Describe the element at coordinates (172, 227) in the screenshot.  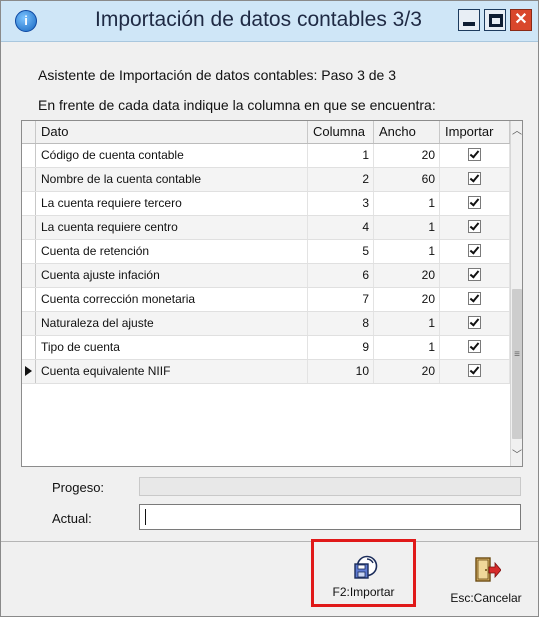
I see `cell-dato: La cuenta requiere centro` at that location.